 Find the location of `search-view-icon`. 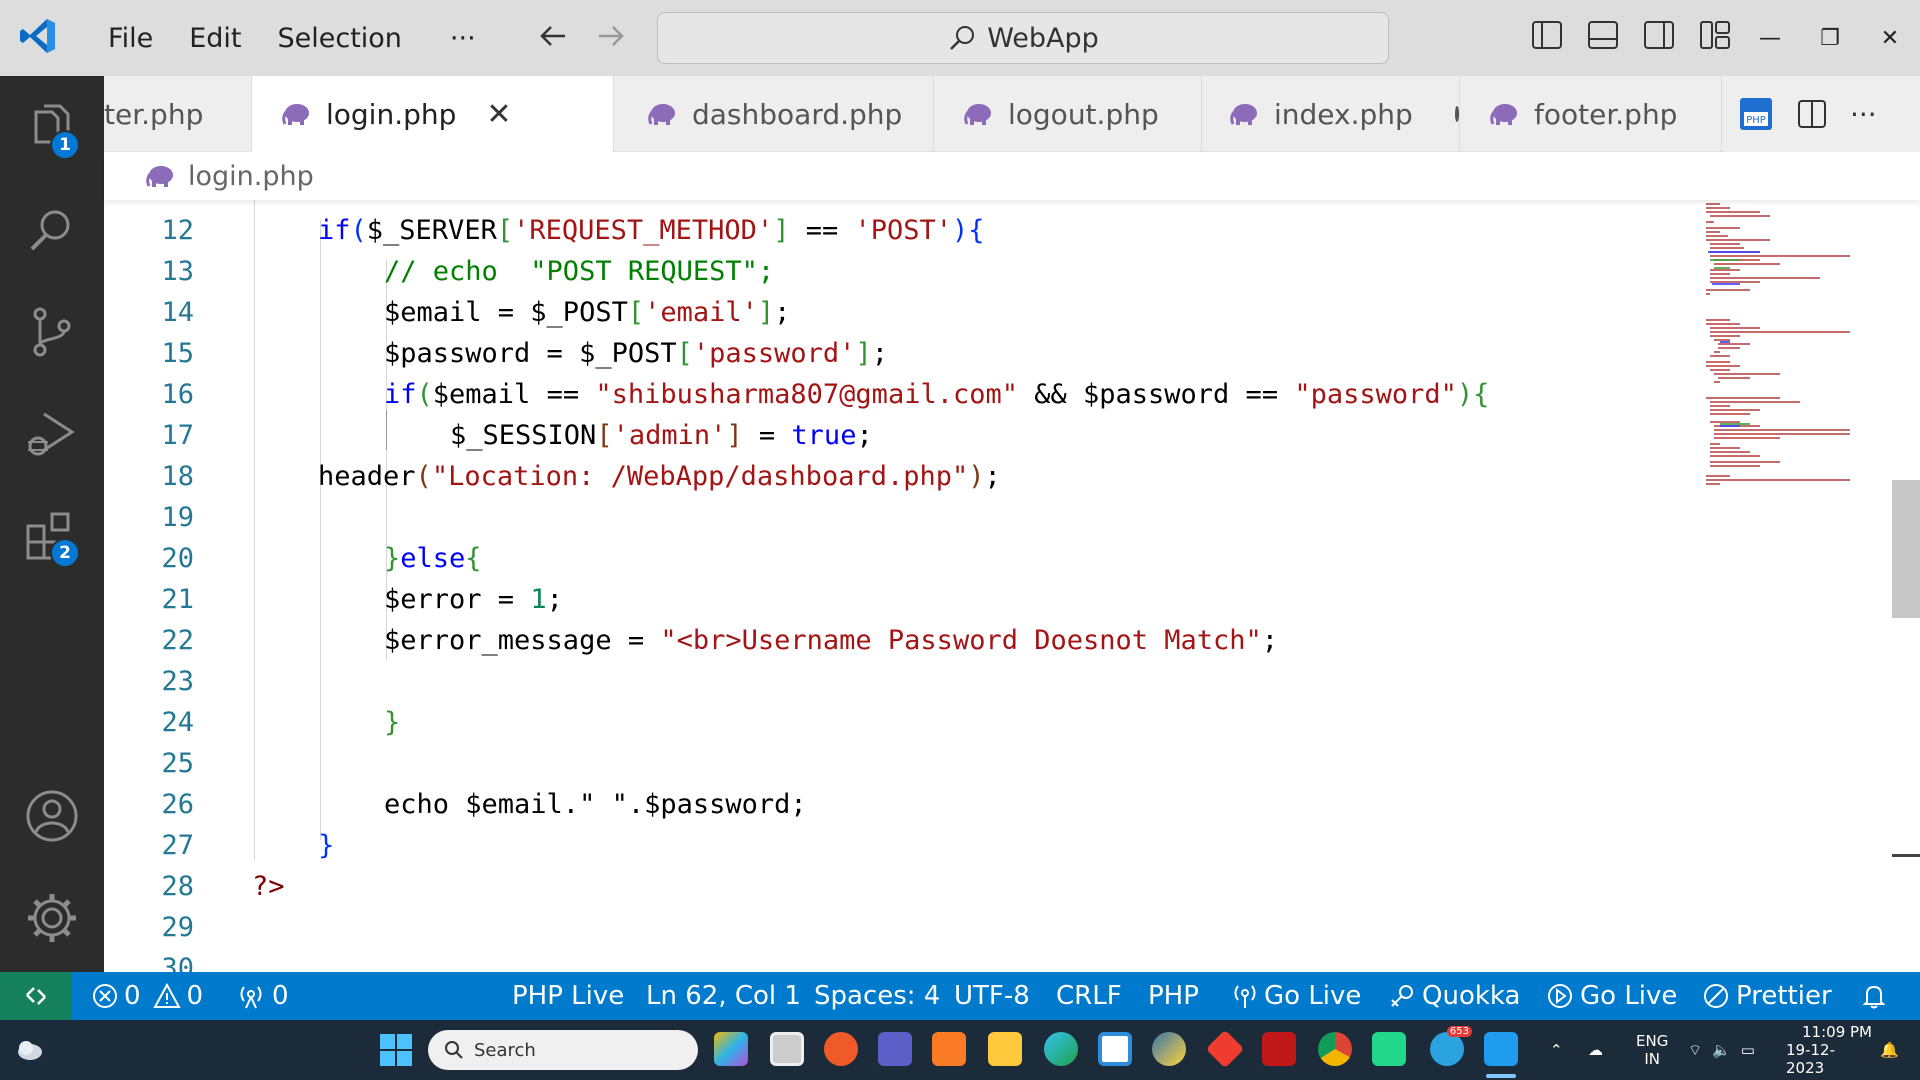

search-view-icon is located at coordinates (52, 230).